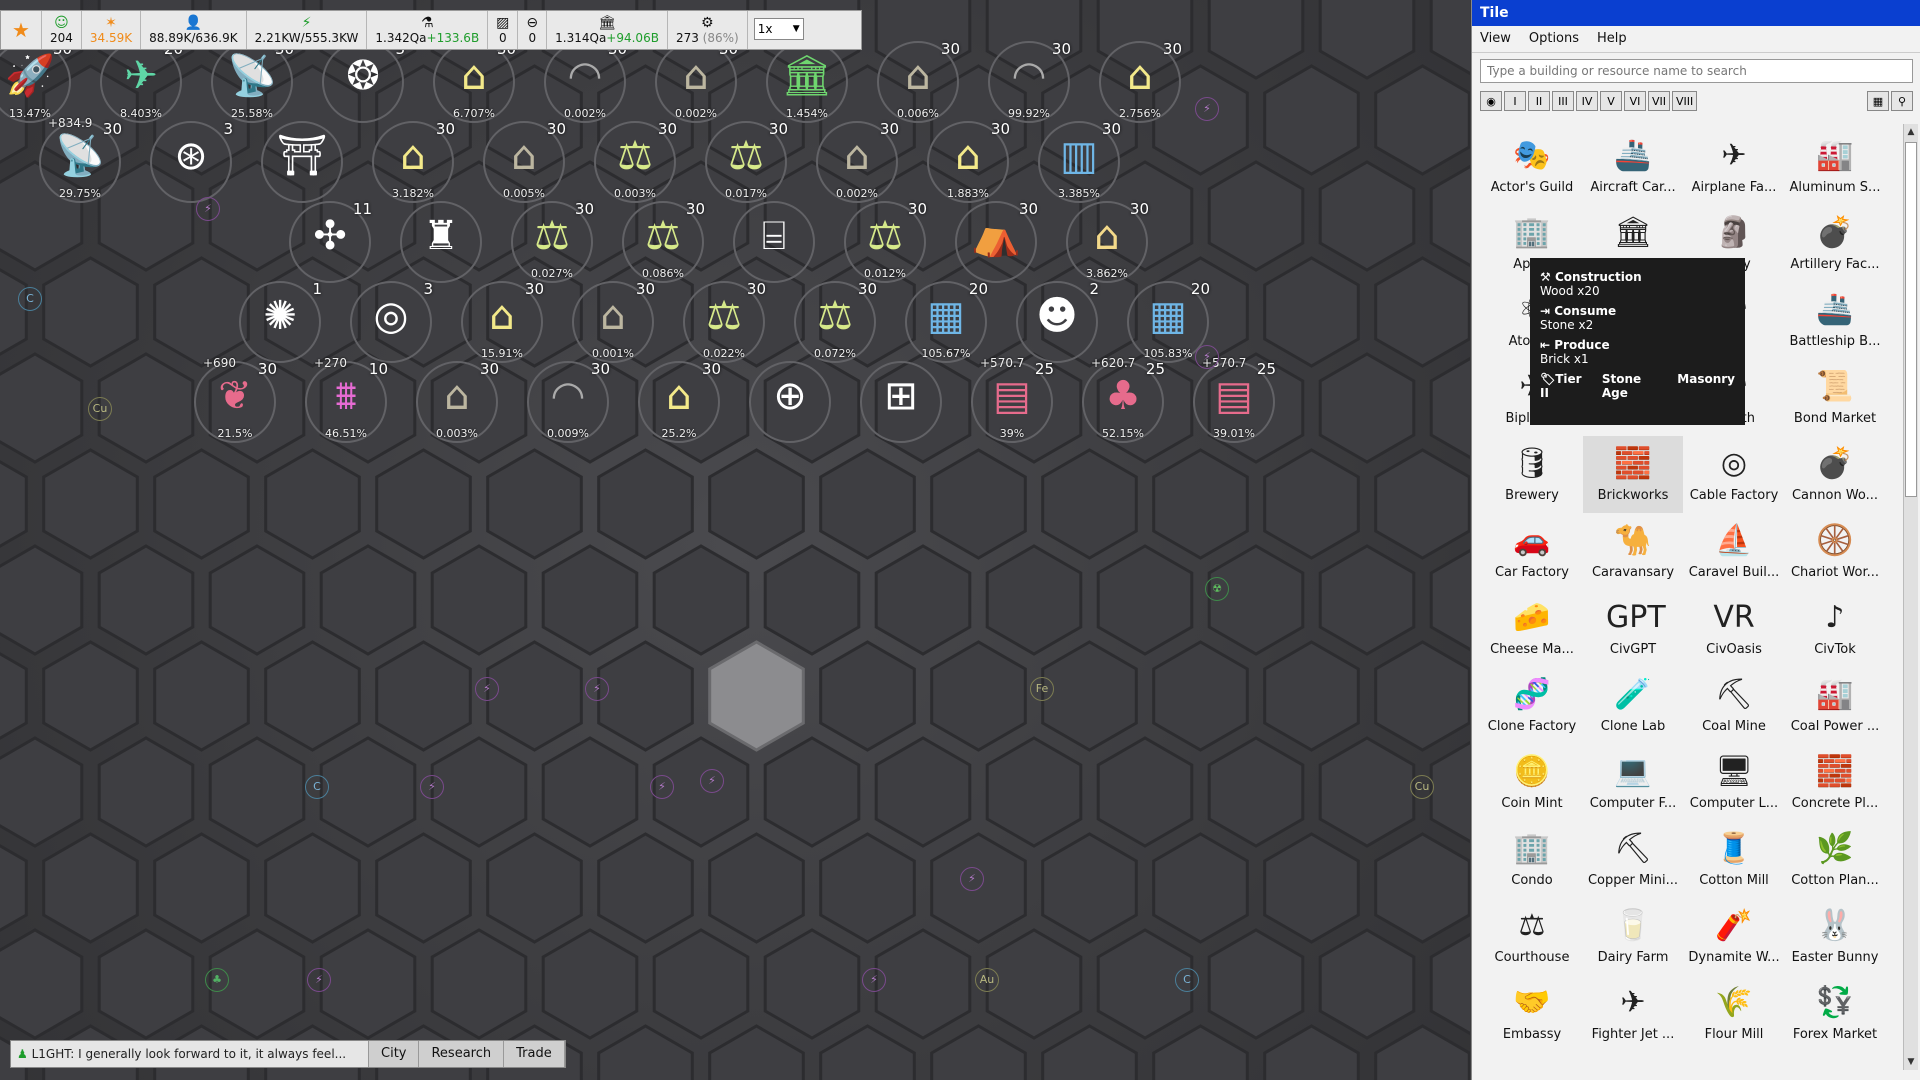 The image size is (1920, 1080). What do you see at coordinates (1532, 166) in the screenshot?
I see `building-option: 🎭 Actor's Guild` at bounding box center [1532, 166].